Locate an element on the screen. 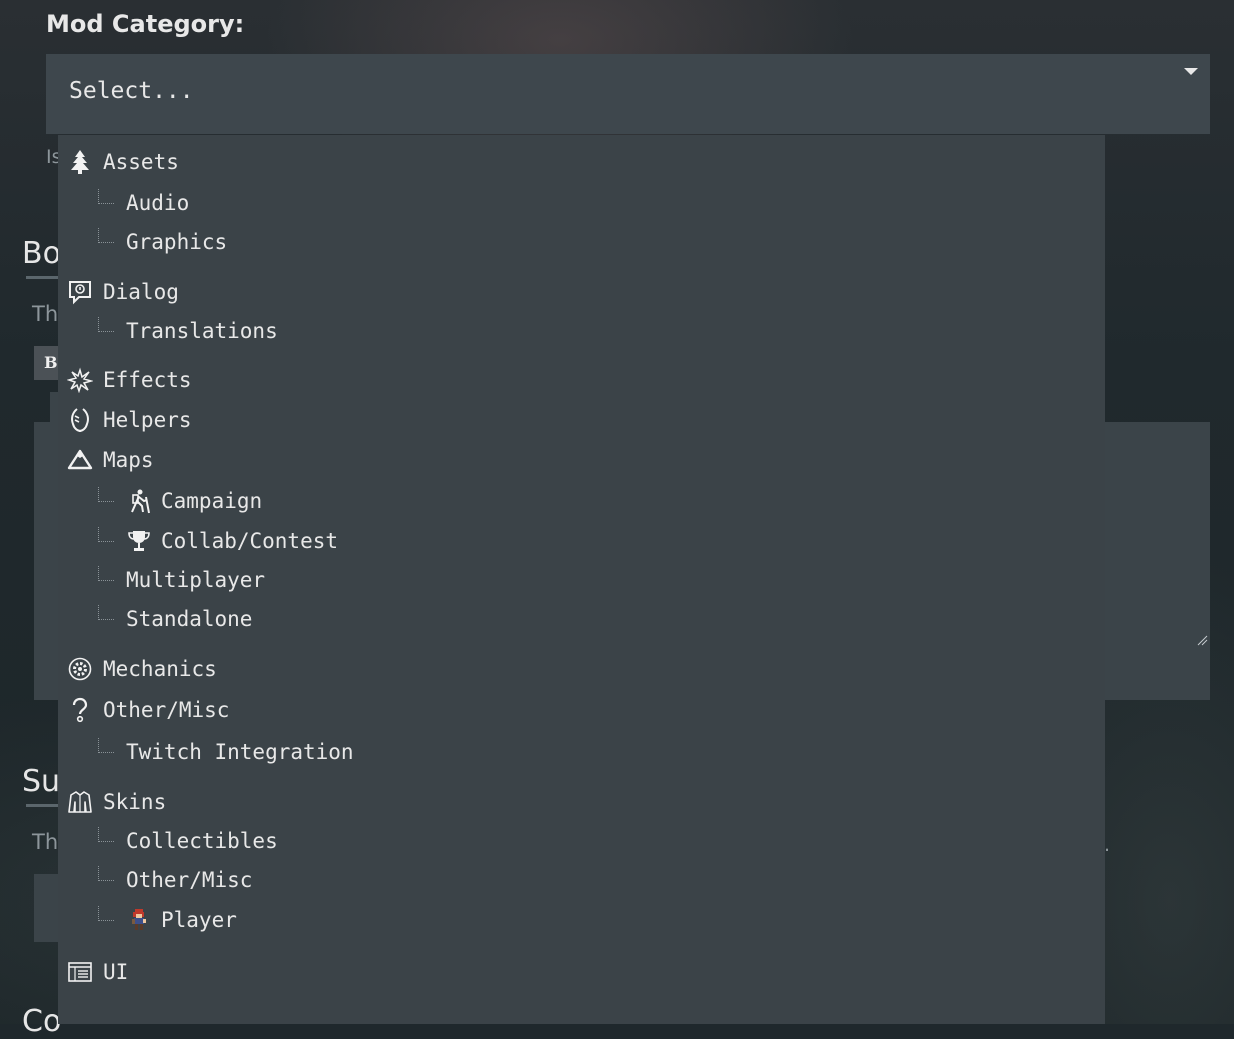 This screenshot has width=1234, height=1039. option-label: Multiplayer is located at coordinates (196, 580).